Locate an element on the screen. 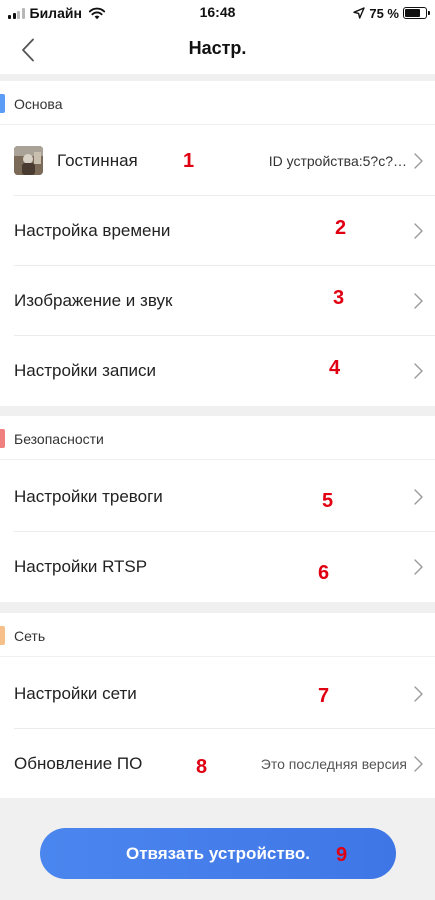  row-firmware-update: Обновление ПО 8 Это последняя версия is located at coordinates (217, 764).